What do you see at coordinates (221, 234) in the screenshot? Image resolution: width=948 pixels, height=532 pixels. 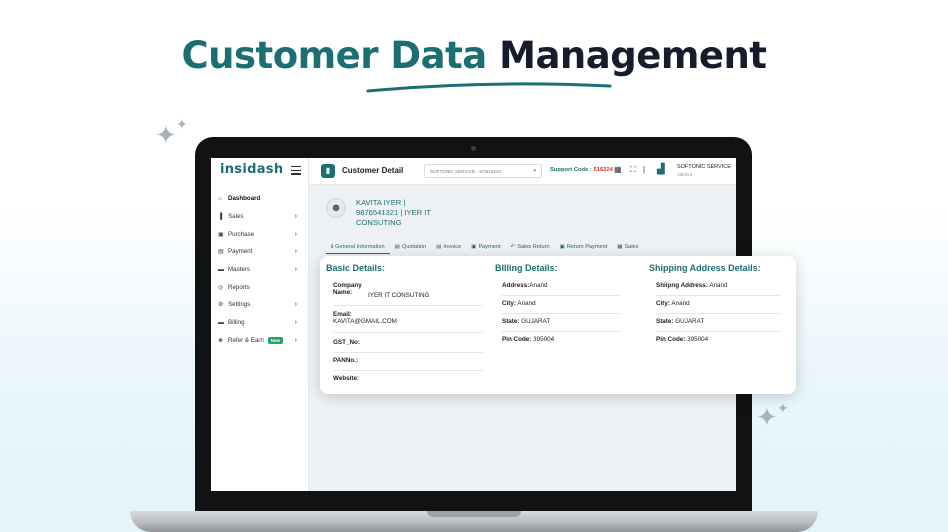 I see `tag-icon: ▣` at bounding box center [221, 234].